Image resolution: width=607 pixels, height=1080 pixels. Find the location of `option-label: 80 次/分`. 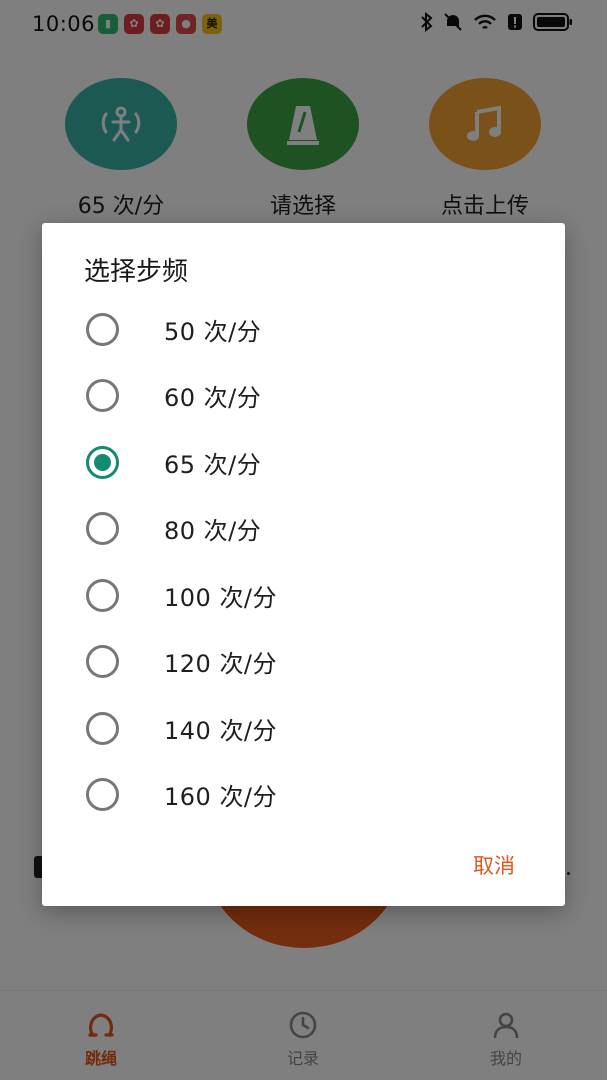

option-label: 80 次/分 is located at coordinates (213, 531).